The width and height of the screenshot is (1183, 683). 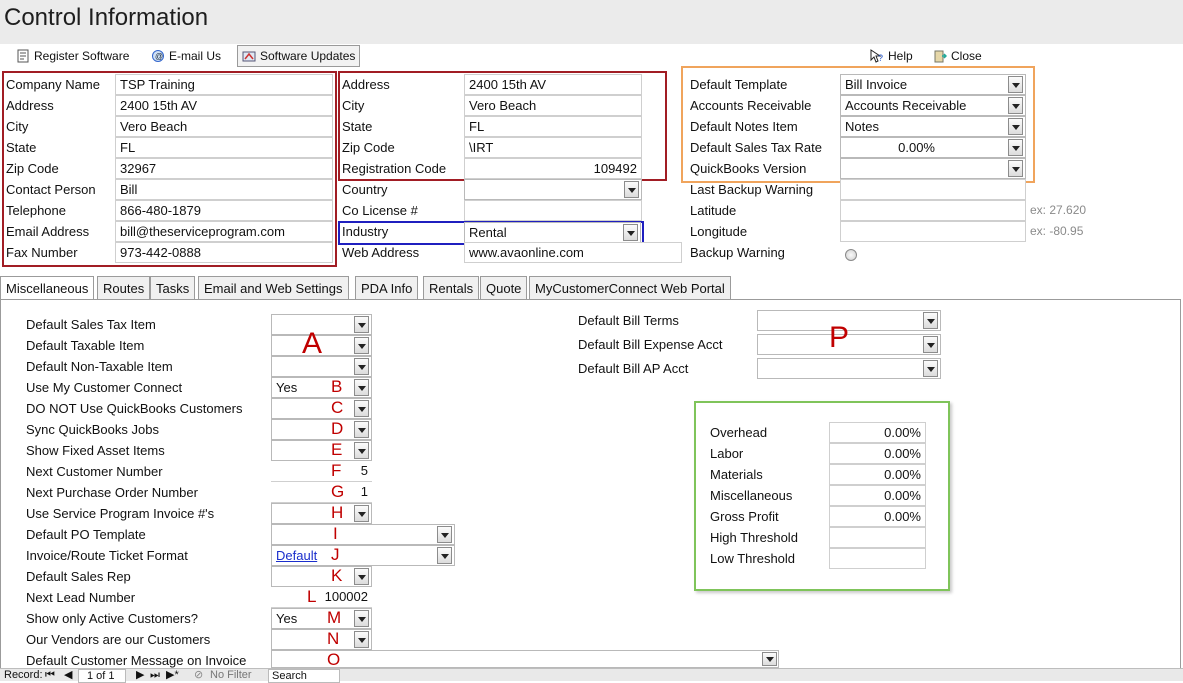 What do you see at coordinates (1015, 126) in the screenshot?
I see `default-notes-item-dropdown-icon` at bounding box center [1015, 126].